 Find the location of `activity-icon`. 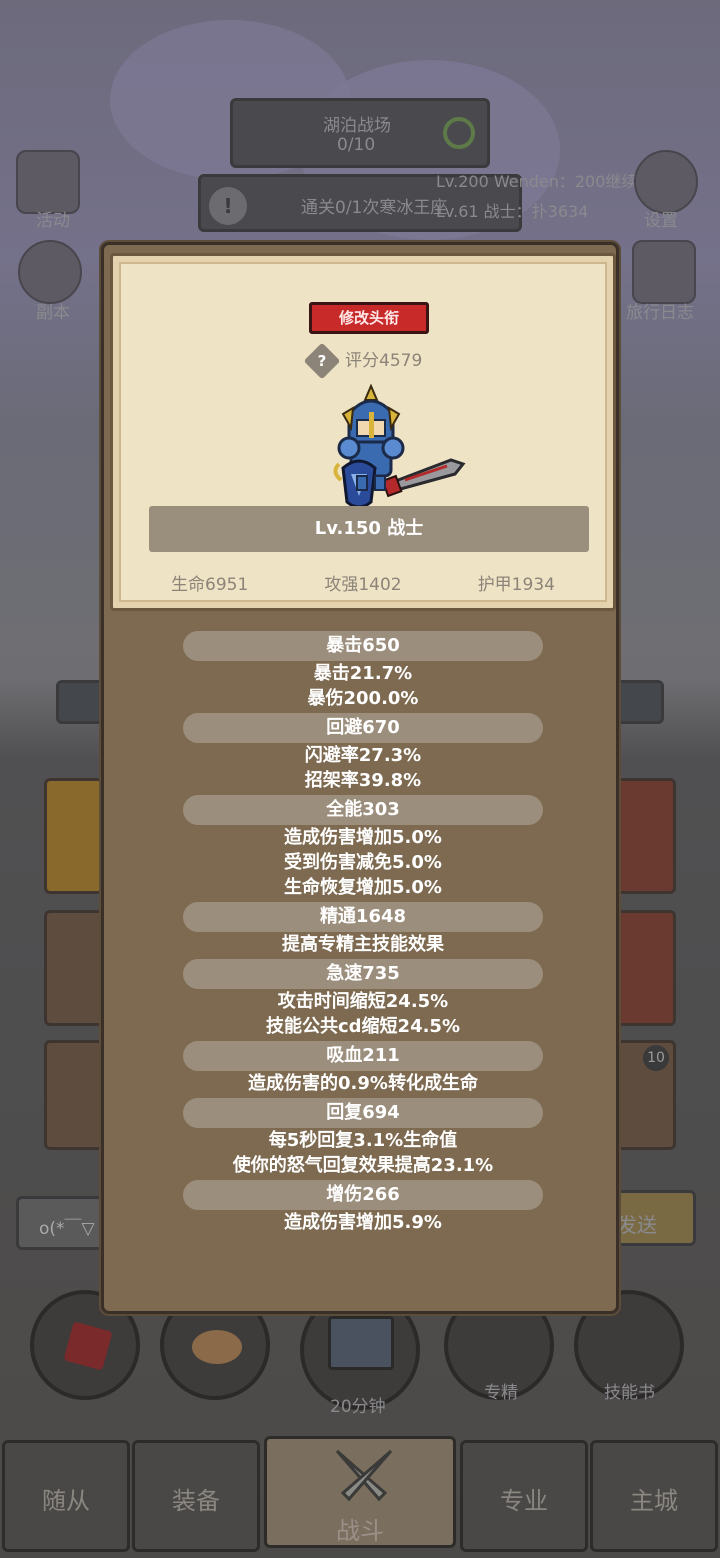

activity-icon is located at coordinates (48, 182).